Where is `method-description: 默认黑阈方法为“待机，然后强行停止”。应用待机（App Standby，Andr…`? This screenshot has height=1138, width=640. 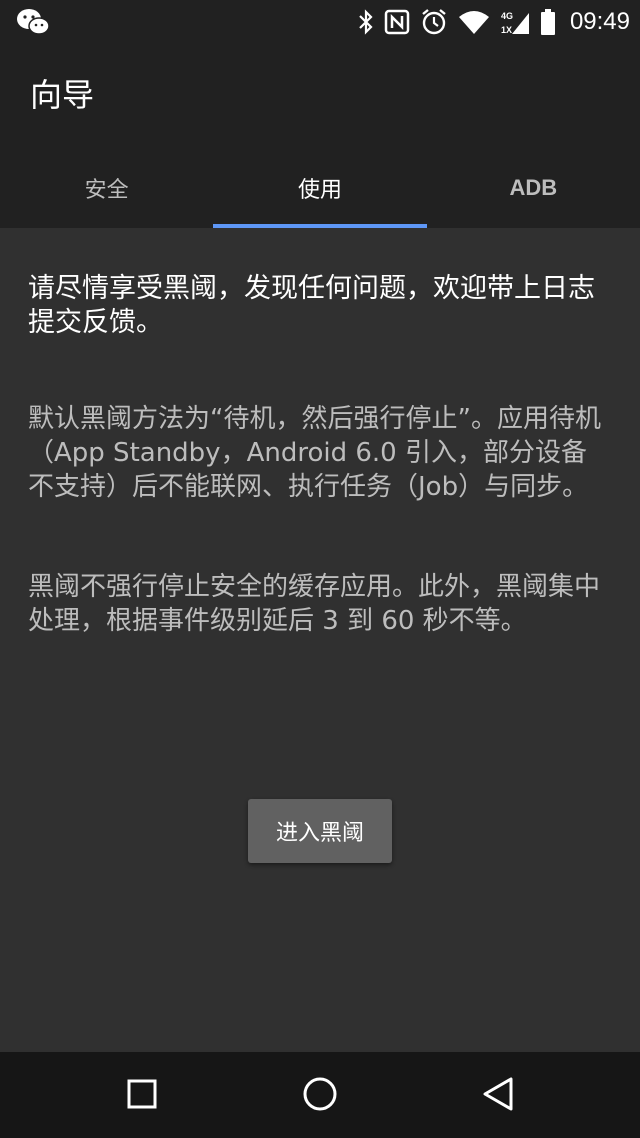
method-description: 默认黑阈方法为“待机，然后强行停止”。应用待机（App Standby，Andr… is located at coordinates (314, 453).